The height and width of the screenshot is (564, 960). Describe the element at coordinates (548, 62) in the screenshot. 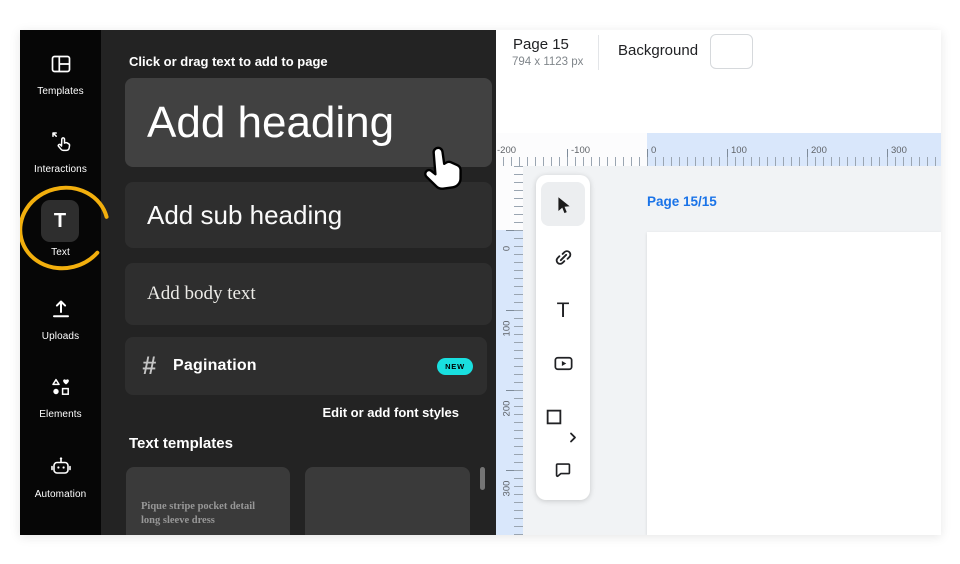

I see `page-dimensions: 794 x 1123 px` at that location.